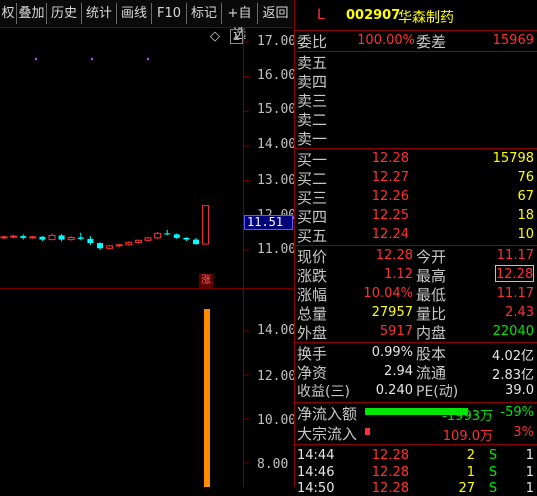 The width and height of the screenshot is (537, 496). What do you see at coordinates (515, 293) in the screenshot?
I see `quote-value-low: 11.17` at bounding box center [515, 293].